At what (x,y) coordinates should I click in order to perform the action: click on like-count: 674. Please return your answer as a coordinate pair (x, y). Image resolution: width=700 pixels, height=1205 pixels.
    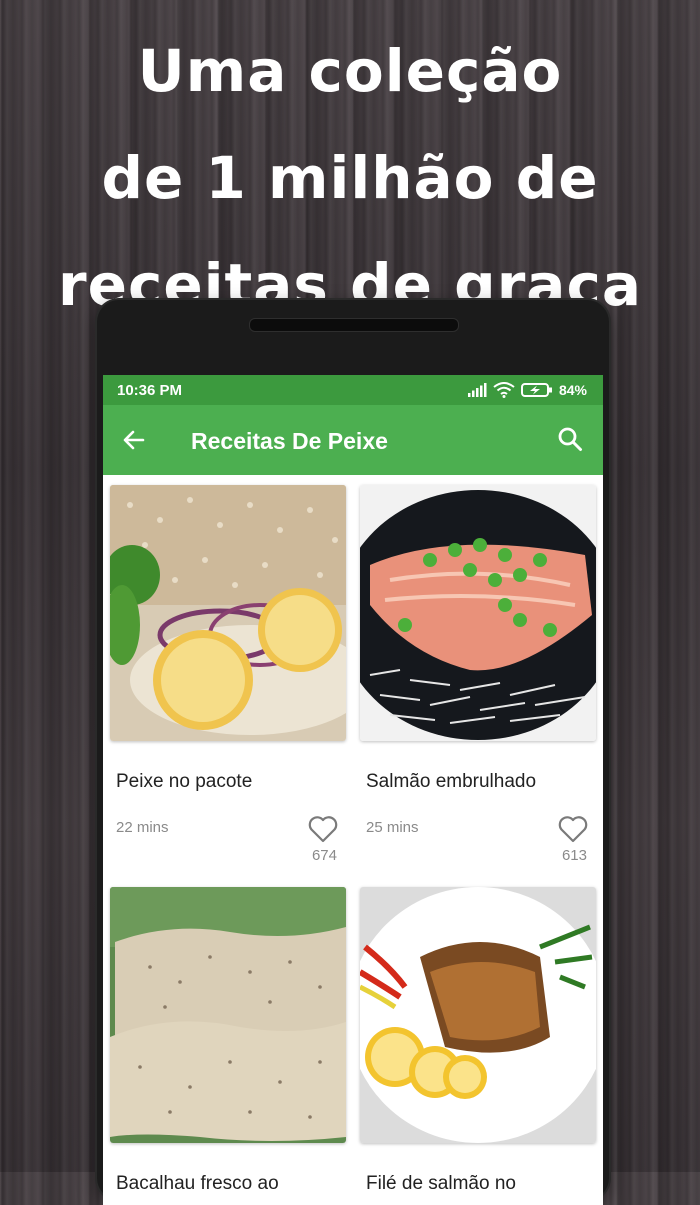
    Looking at the image, I should click on (324, 855).